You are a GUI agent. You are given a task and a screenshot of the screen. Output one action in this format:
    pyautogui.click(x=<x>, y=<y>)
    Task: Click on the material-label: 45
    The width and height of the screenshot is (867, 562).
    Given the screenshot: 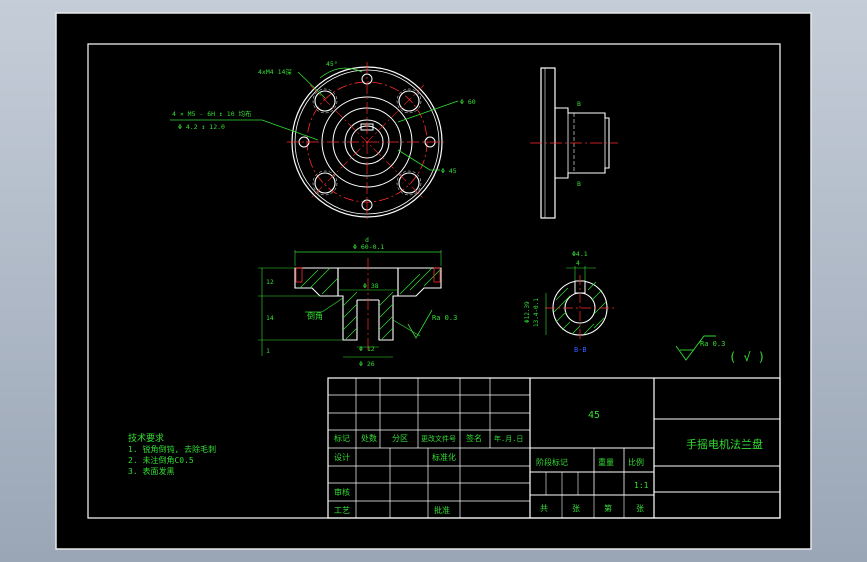 What is the action you would take?
    pyautogui.click(x=594, y=415)
    